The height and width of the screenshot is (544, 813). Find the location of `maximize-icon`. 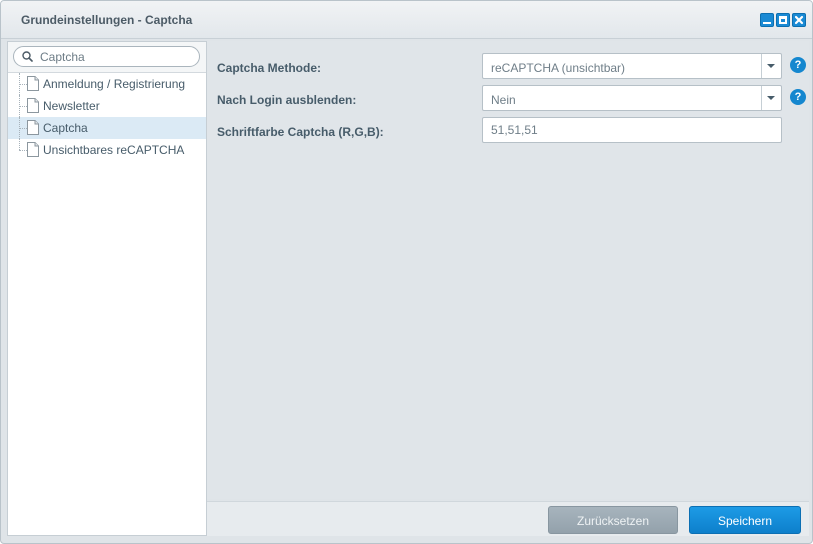

maximize-icon is located at coordinates (783, 20).